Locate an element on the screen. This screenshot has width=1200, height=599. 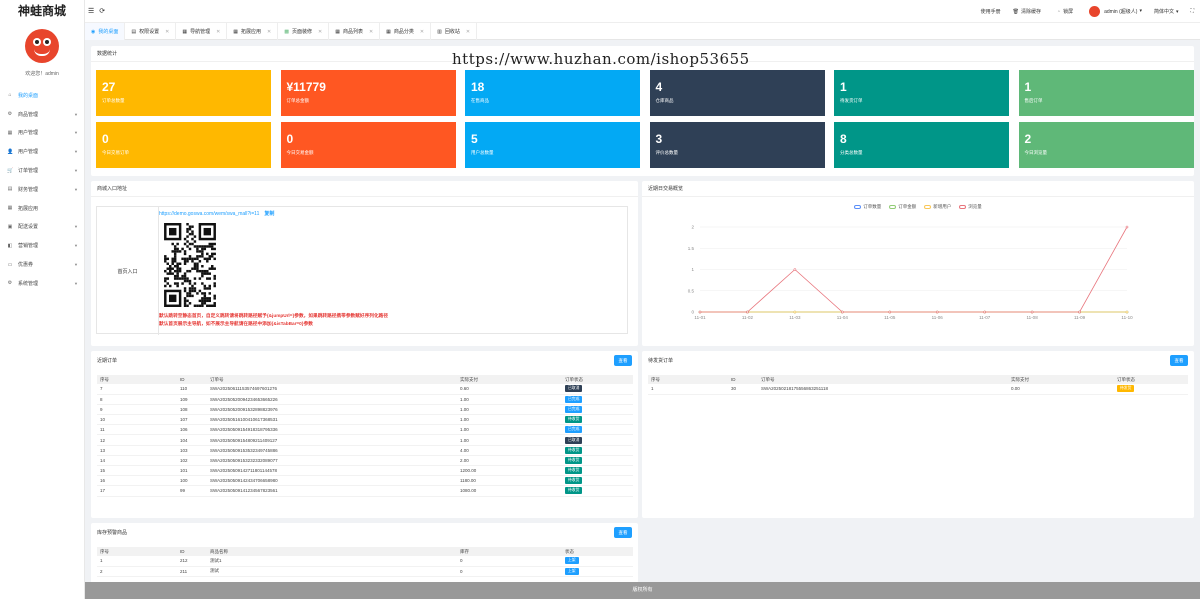
stat-card: 4 仓库商品 is located at coordinates (737, 93).